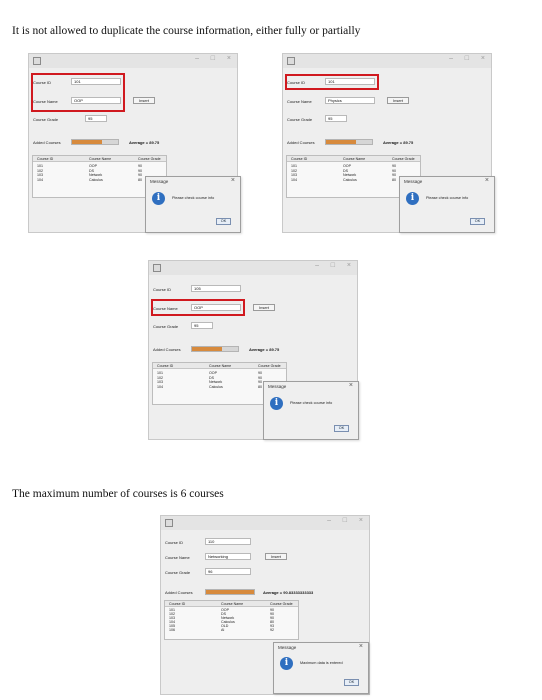  I want to click on table-cell: 92, so click(272, 630).